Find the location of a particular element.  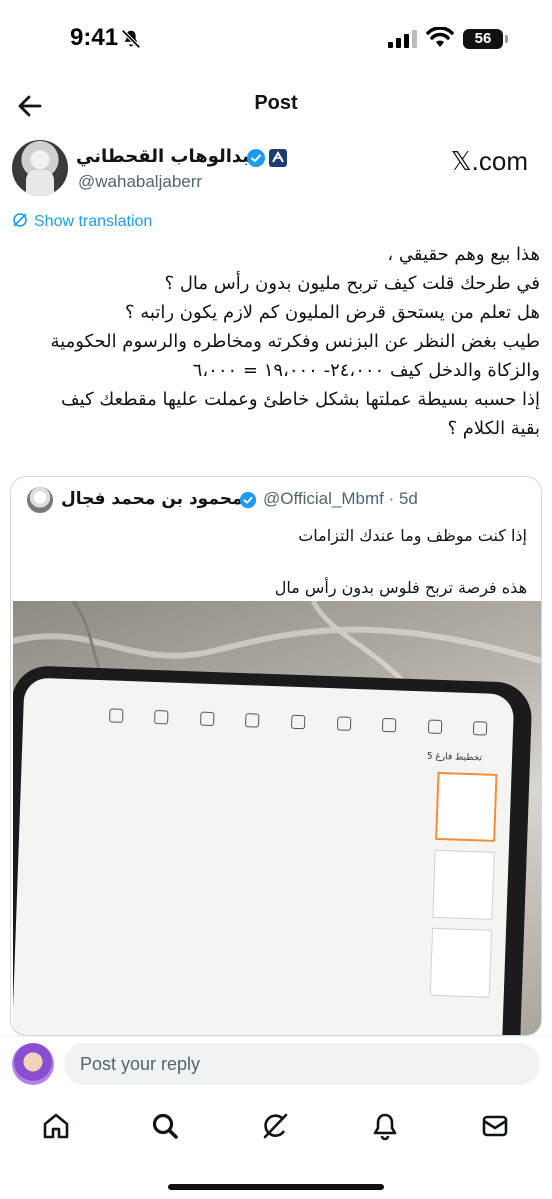

status-time: 9:41 is located at coordinates (94, 37).